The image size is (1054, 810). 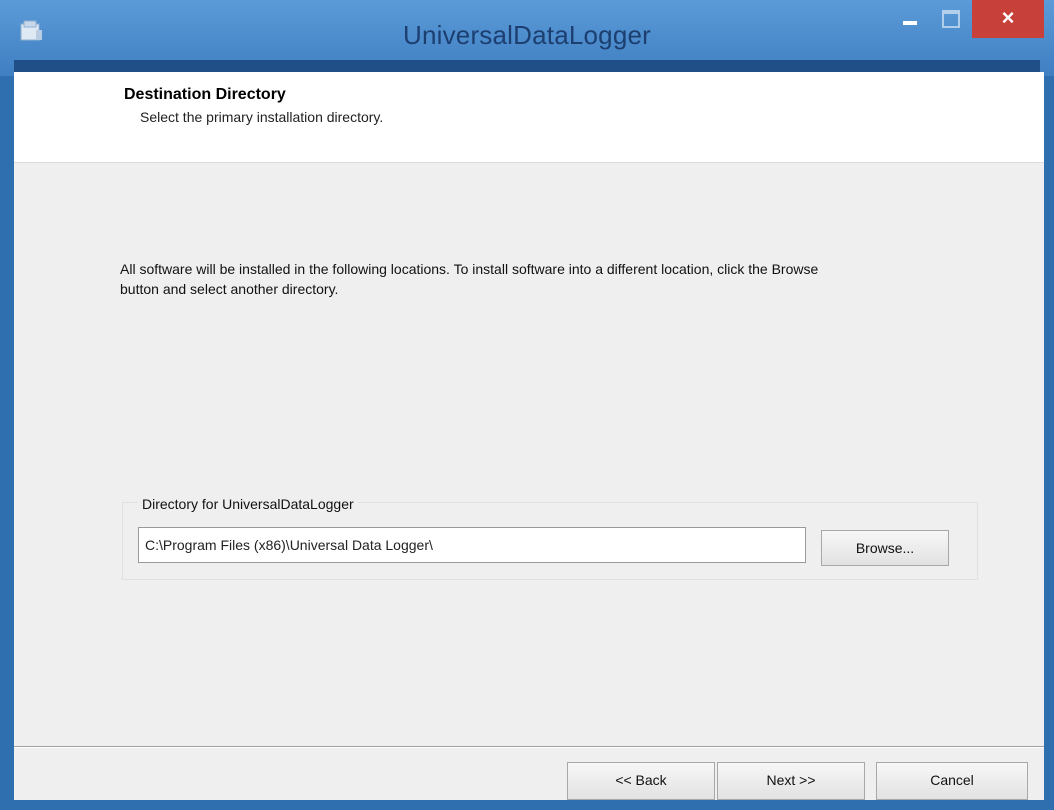 What do you see at coordinates (248, 504) in the screenshot?
I see `directory-group-label: Directory for UniversalDataLogger` at bounding box center [248, 504].